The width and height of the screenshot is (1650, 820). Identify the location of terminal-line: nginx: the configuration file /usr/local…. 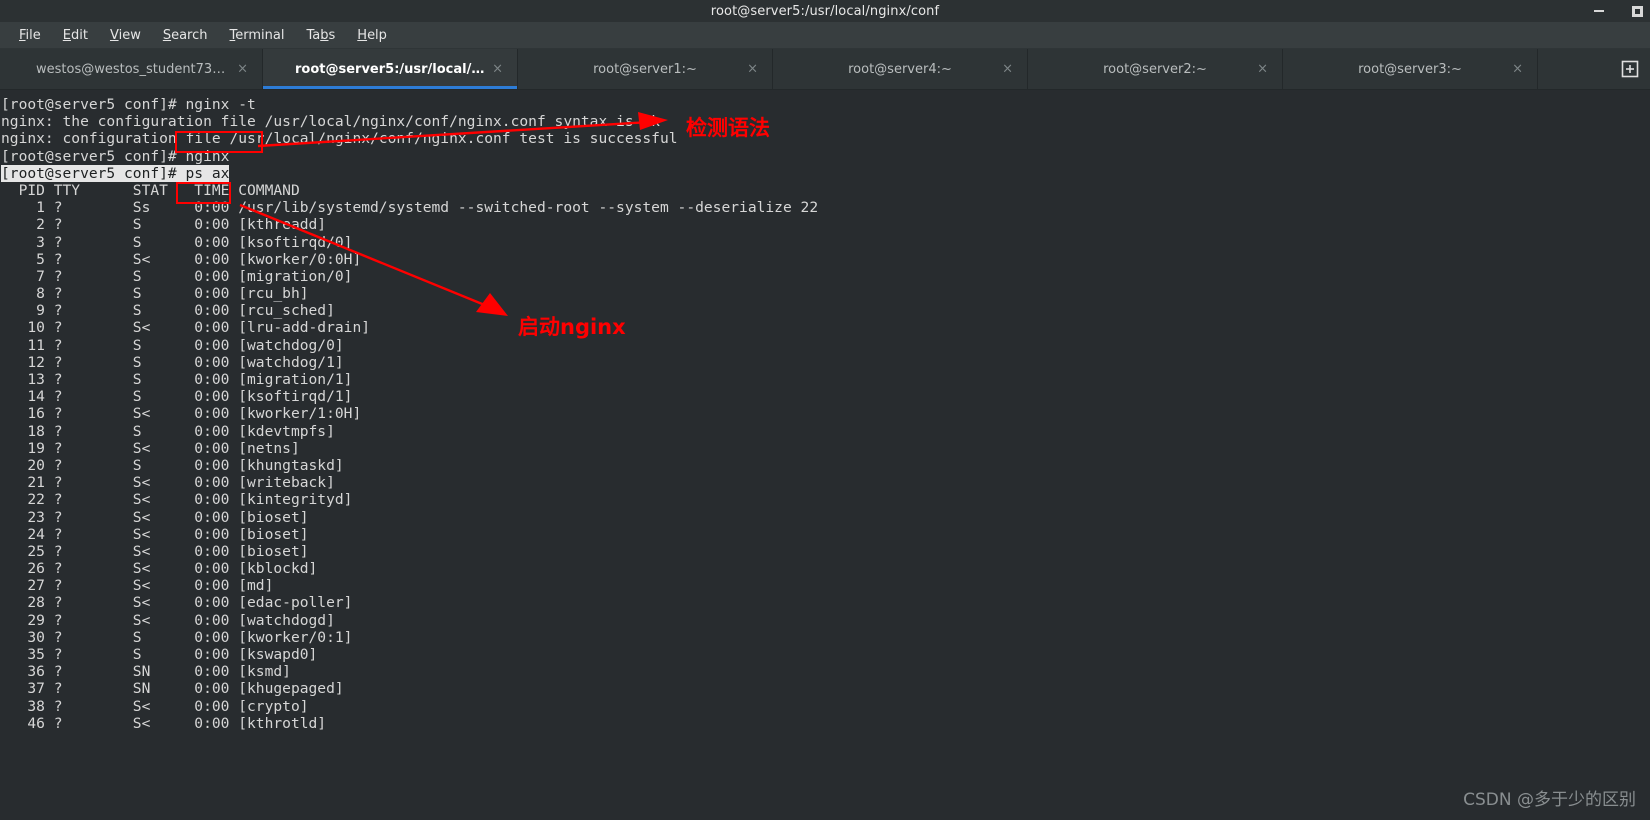
(330, 122).